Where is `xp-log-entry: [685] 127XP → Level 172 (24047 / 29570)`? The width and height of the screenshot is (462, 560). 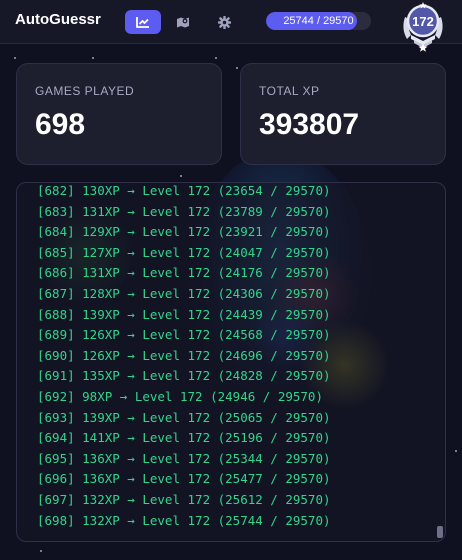
xp-log-entry: [685] 127XP → Level 172 (24047 / 29570) is located at coordinates (184, 252).